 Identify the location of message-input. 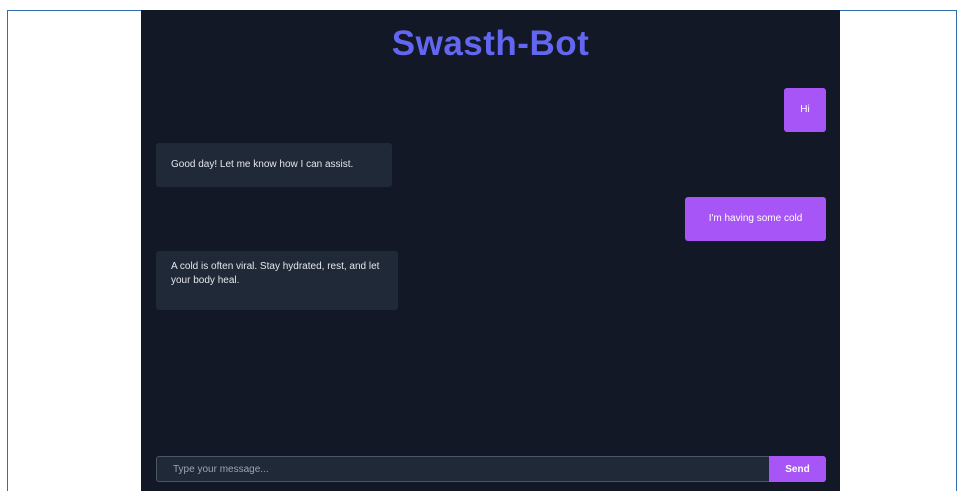
(462, 469).